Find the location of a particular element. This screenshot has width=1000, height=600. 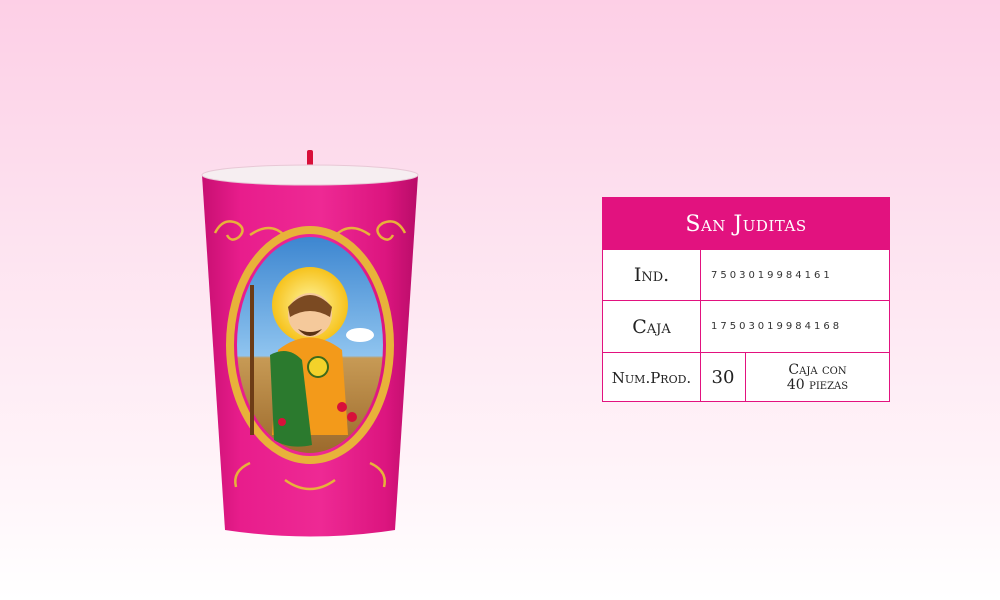

ind-label: Ind. is located at coordinates (652, 275).